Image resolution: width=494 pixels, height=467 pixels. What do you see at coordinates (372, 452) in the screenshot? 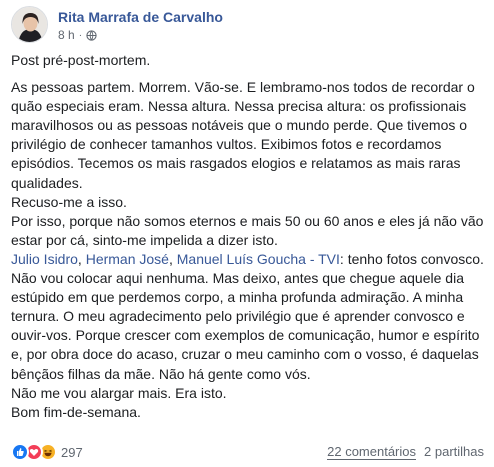
I see `comments-count-link: 22 comentários` at bounding box center [372, 452].